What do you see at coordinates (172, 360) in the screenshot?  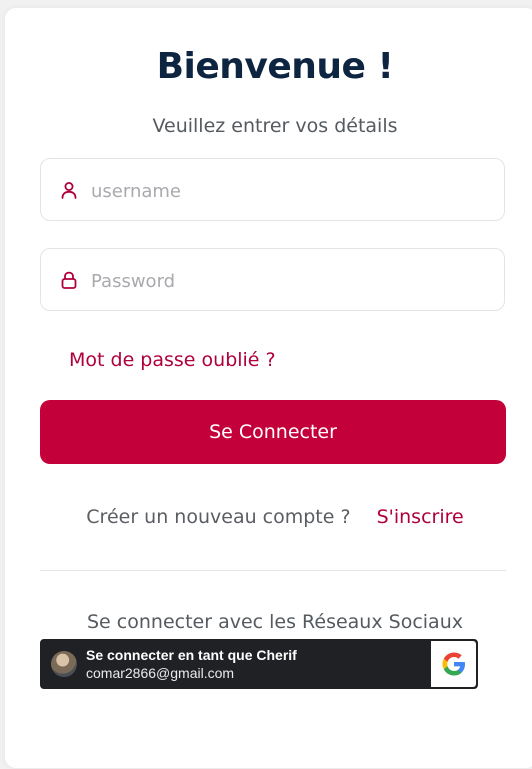 I see `forgot-password-link: Mot de passe oublié ?` at bounding box center [172, 360].